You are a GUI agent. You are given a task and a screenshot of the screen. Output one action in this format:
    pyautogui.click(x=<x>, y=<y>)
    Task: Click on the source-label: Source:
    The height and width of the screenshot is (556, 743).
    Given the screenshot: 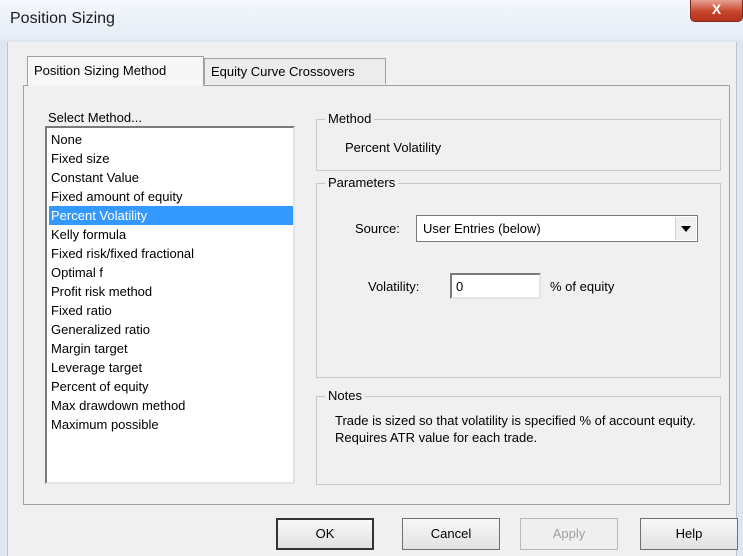 What is the action you would take?
    pyautogui.click(x=377, y=228)
    